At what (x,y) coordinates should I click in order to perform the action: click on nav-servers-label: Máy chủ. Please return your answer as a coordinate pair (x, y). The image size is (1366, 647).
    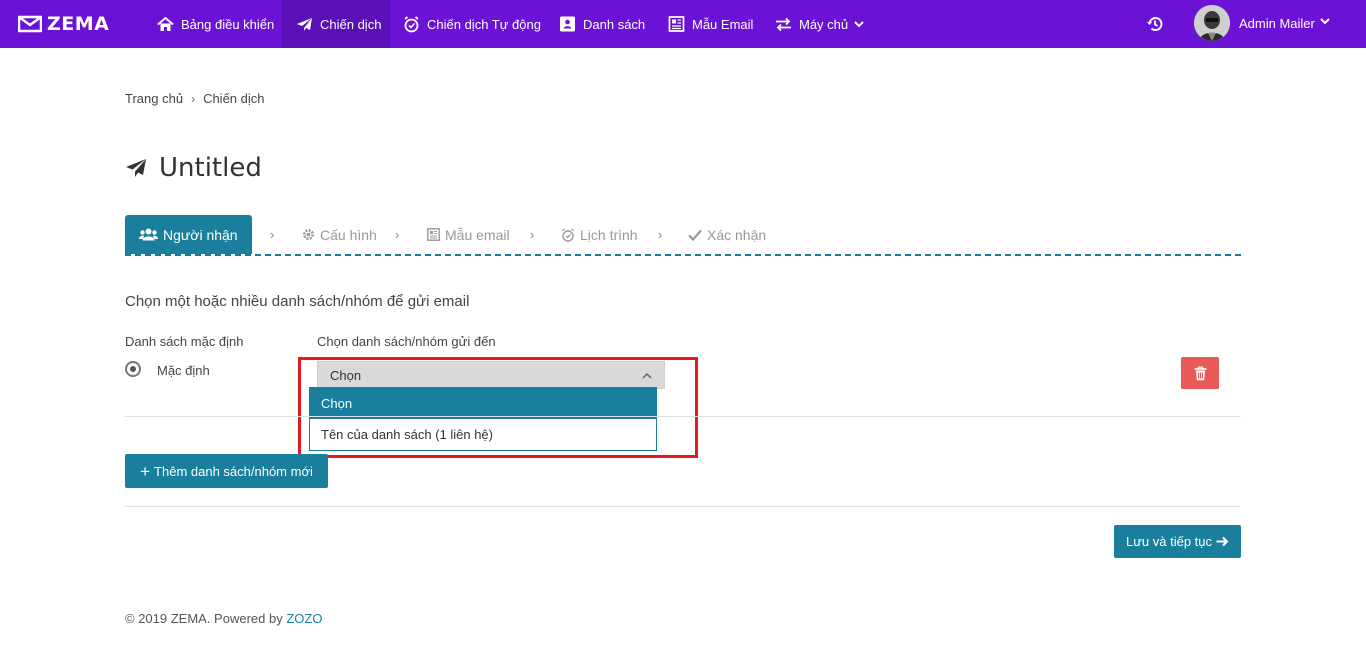
    Looking at the image, I should click on (824, 24).